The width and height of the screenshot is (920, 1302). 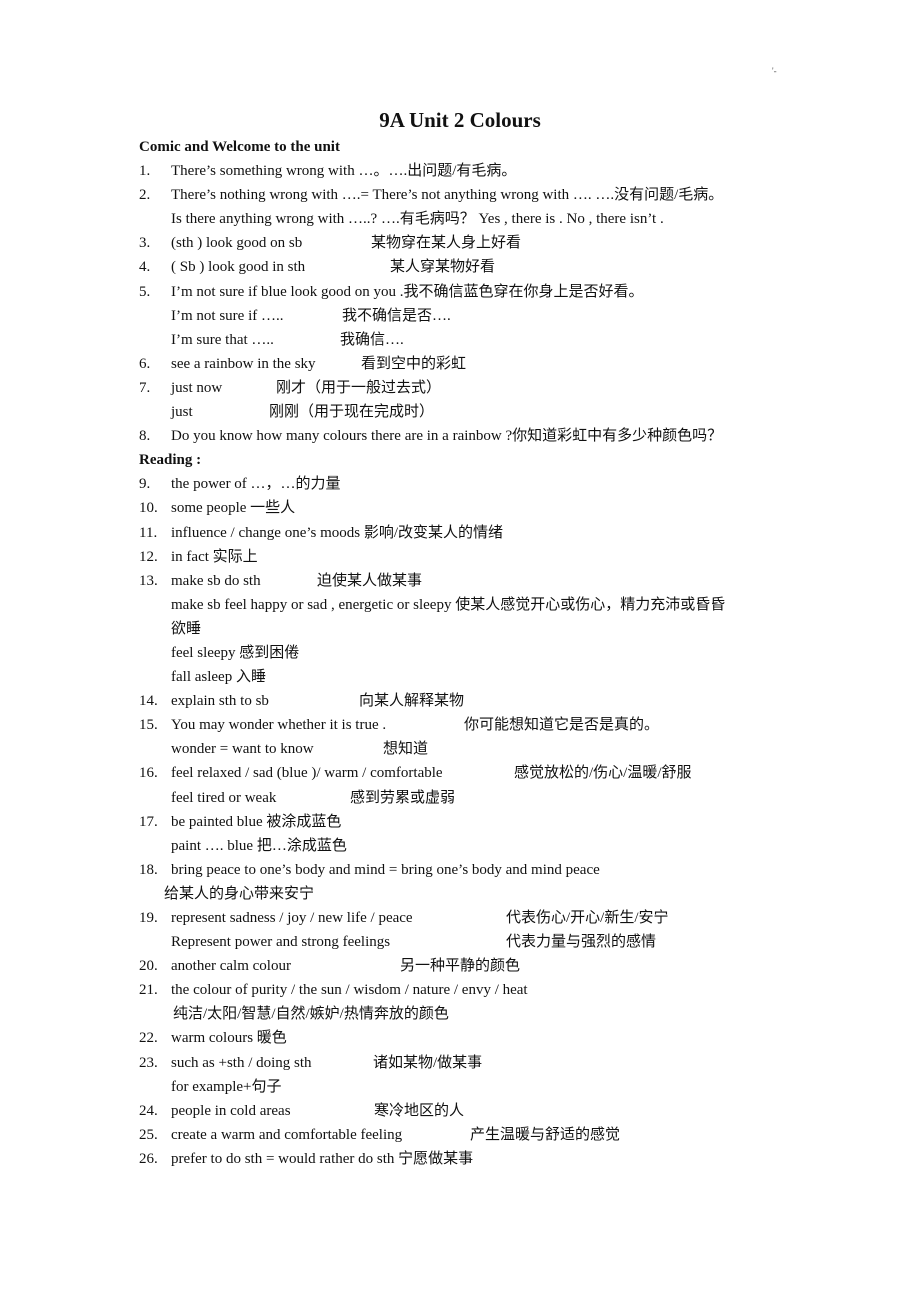 I want to click on item-text: just, so click(x=182, y=412).